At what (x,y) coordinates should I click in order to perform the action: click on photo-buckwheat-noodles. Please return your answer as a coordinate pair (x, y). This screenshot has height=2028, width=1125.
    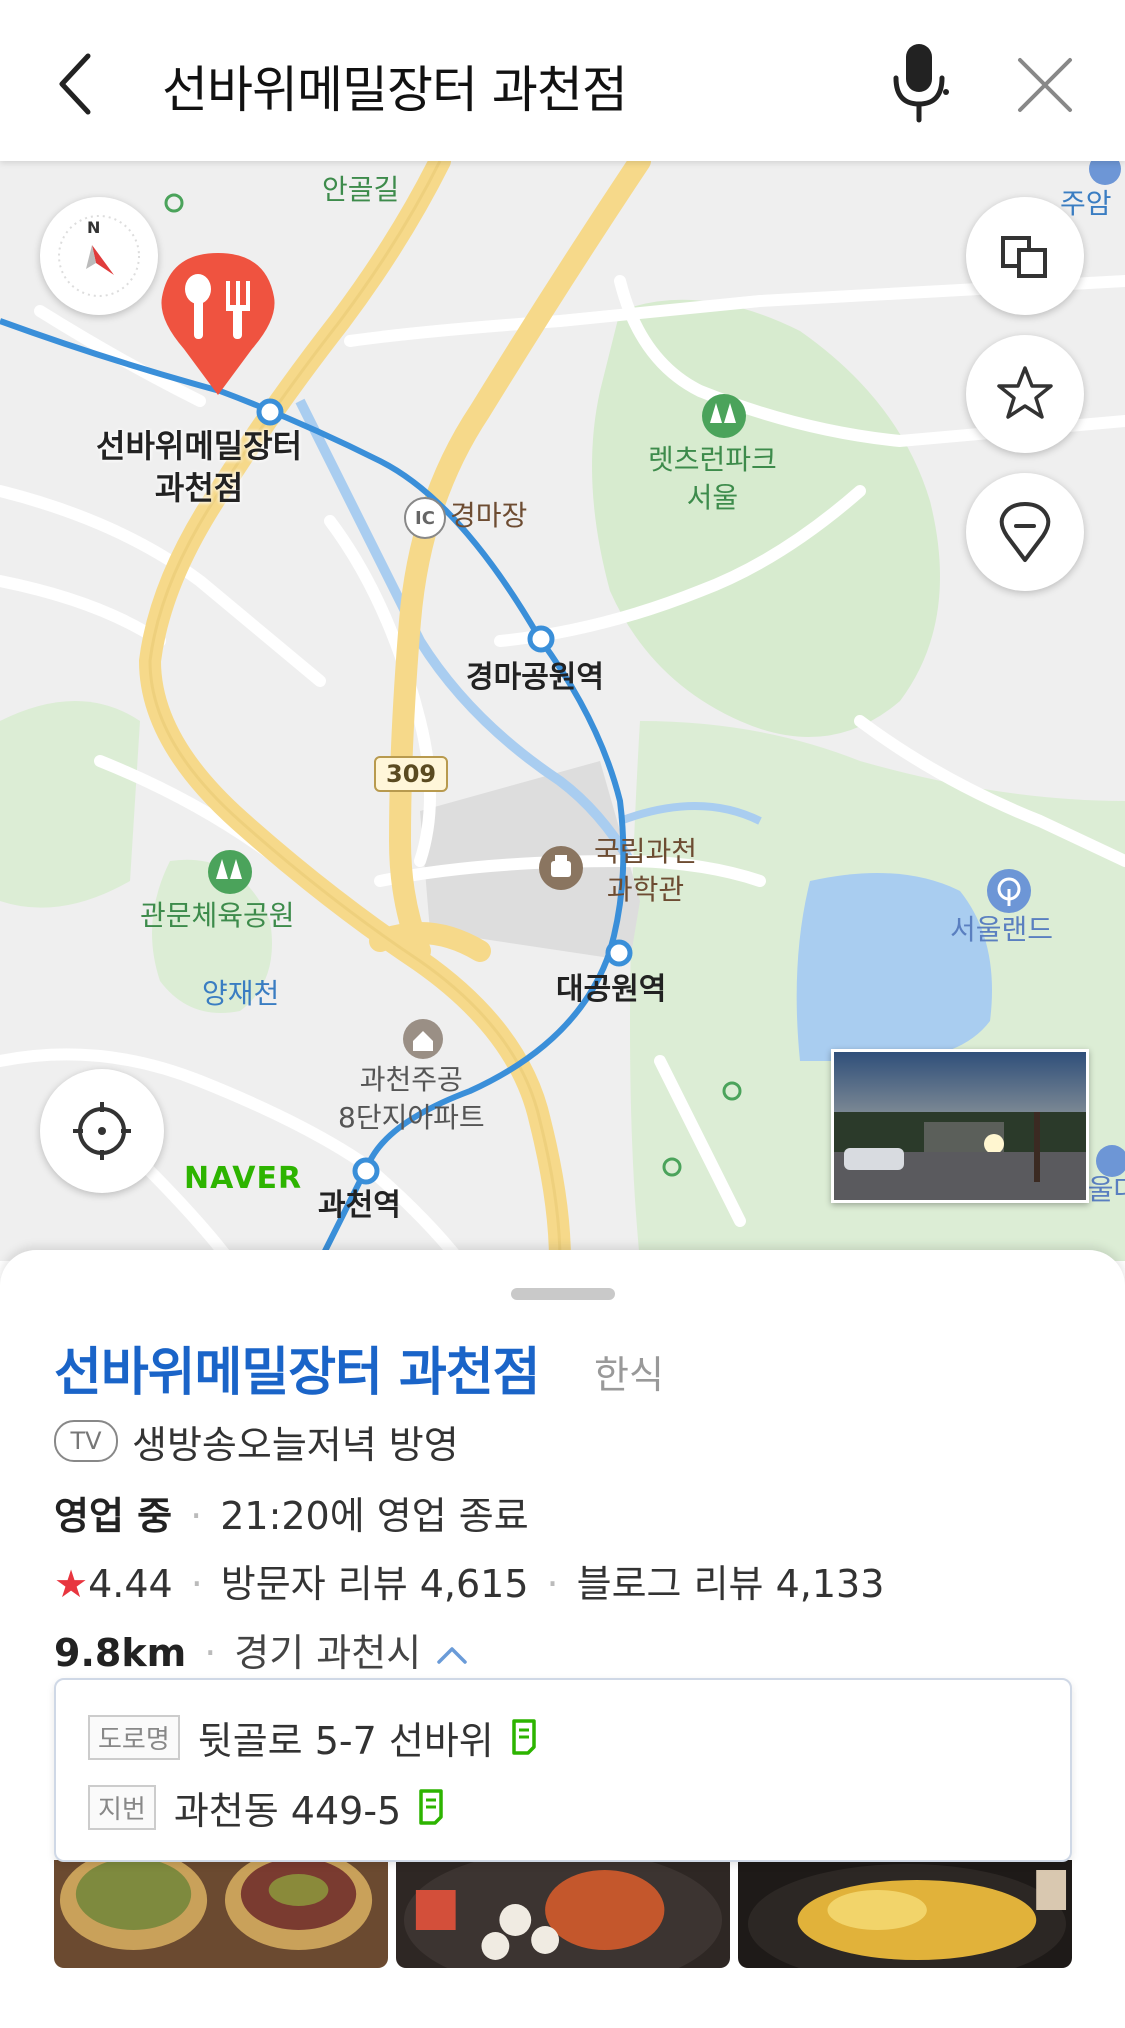
    Looking at the image, I should click on (221, 1914).